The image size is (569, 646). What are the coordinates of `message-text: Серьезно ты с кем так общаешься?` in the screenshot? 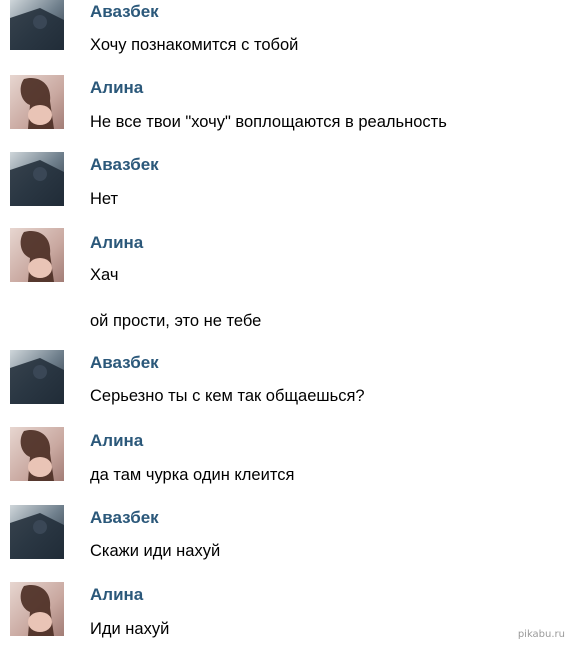 It's located at (227, 396).